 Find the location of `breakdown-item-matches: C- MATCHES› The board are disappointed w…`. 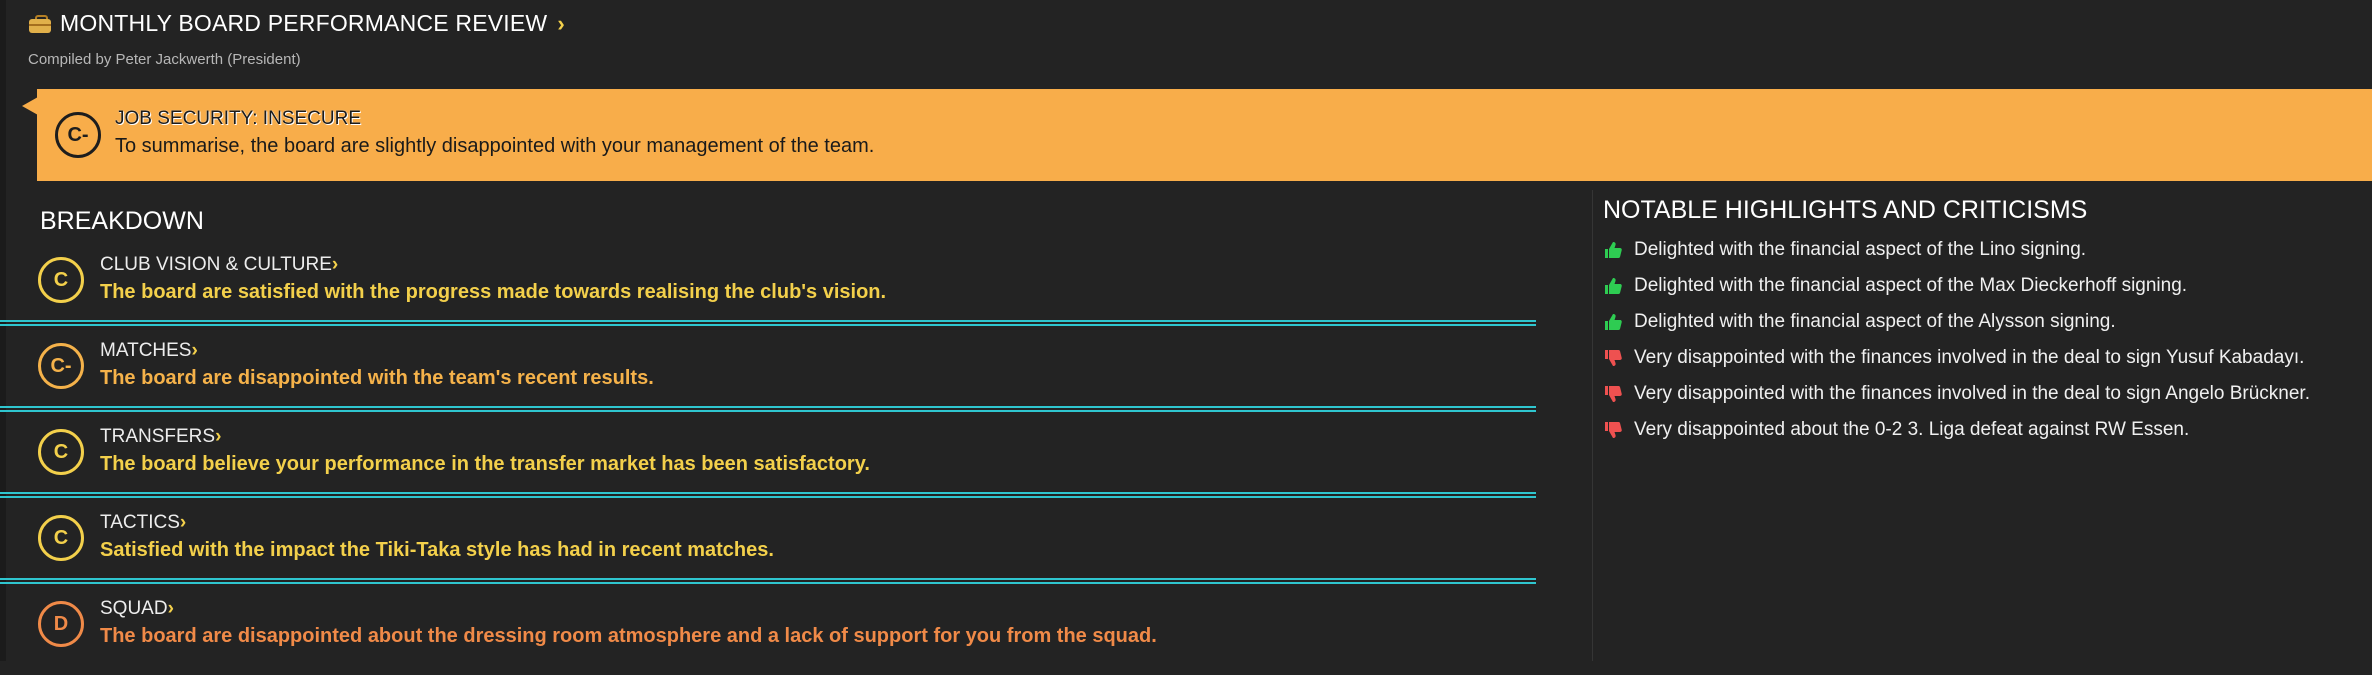

breakdown-item-matches: C- MATCHES› The board are disappointed w… is located at coordinates (806, 376).